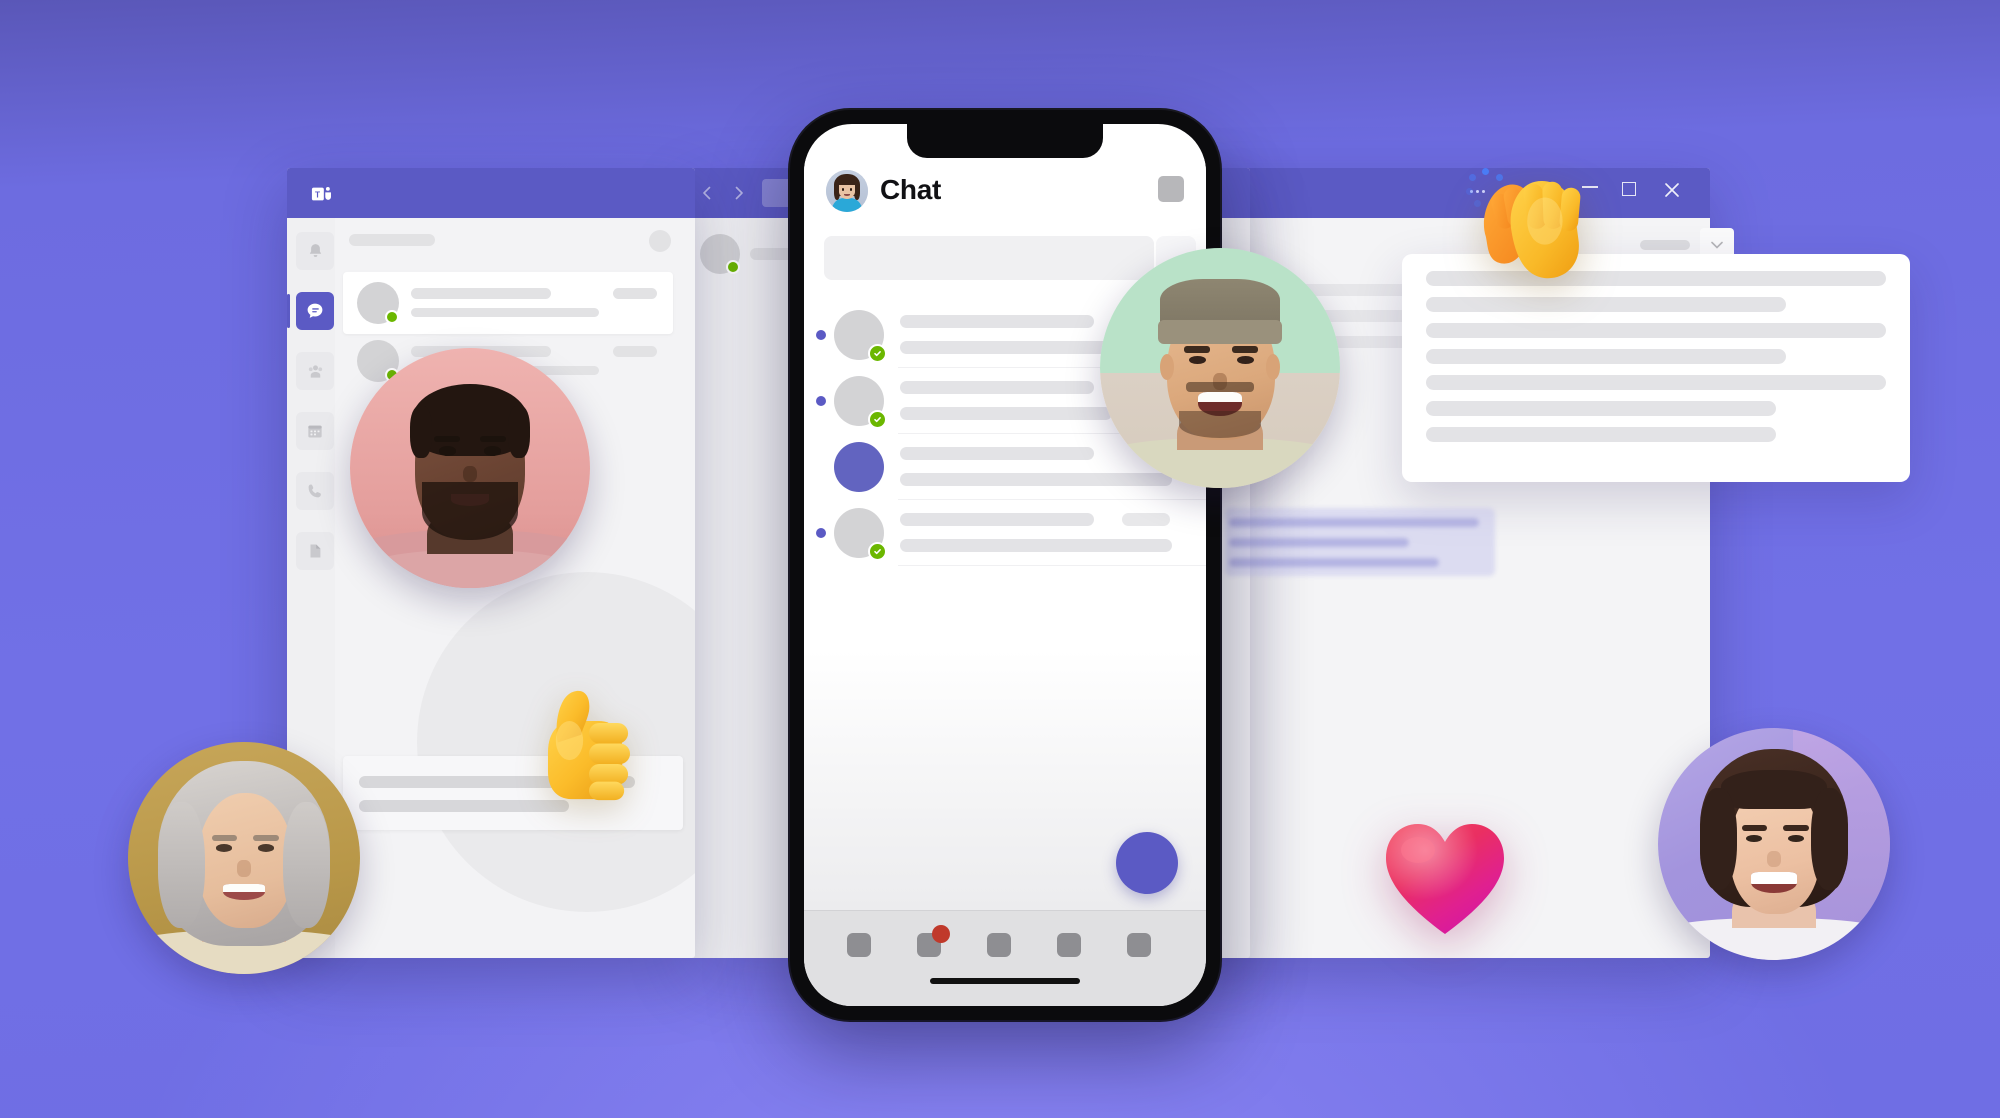 The height and width of the screenshot is (1118, 2000). I want to click on file-icon, so click(315, 551).